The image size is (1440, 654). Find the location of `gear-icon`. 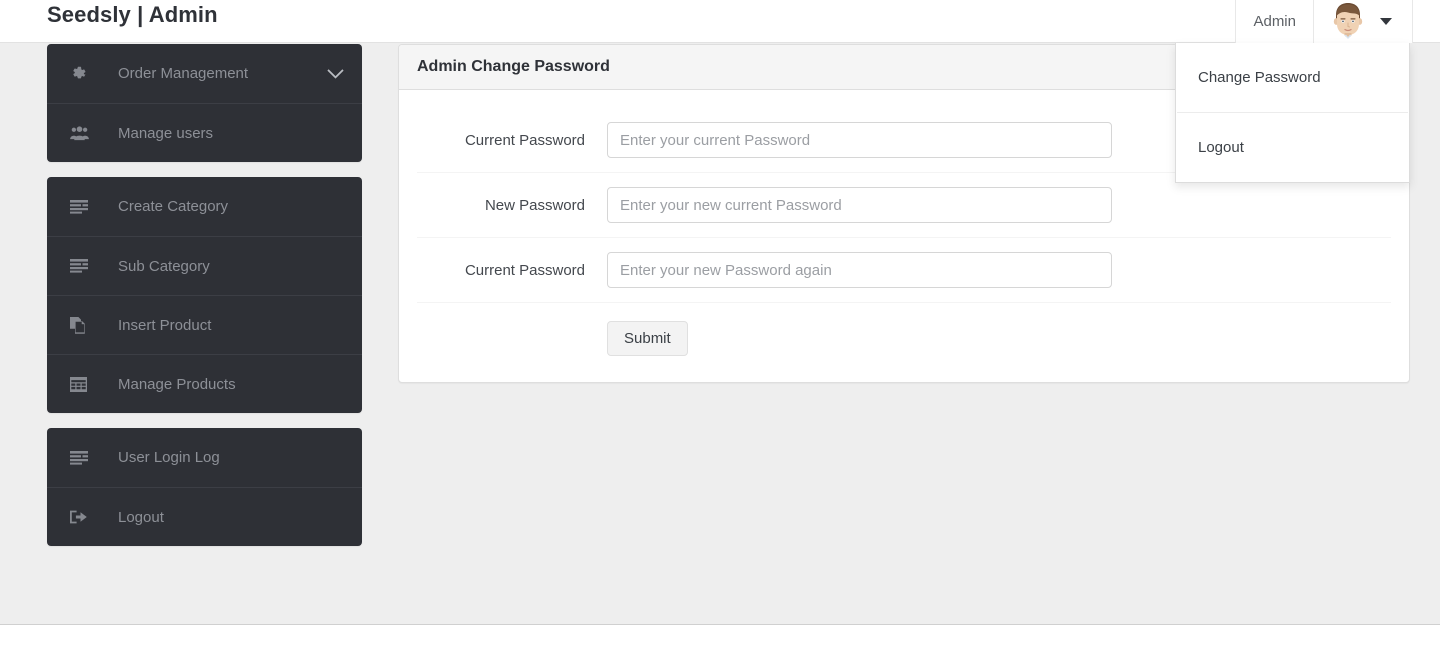

gear-icon is located at coordinates (81, 73).